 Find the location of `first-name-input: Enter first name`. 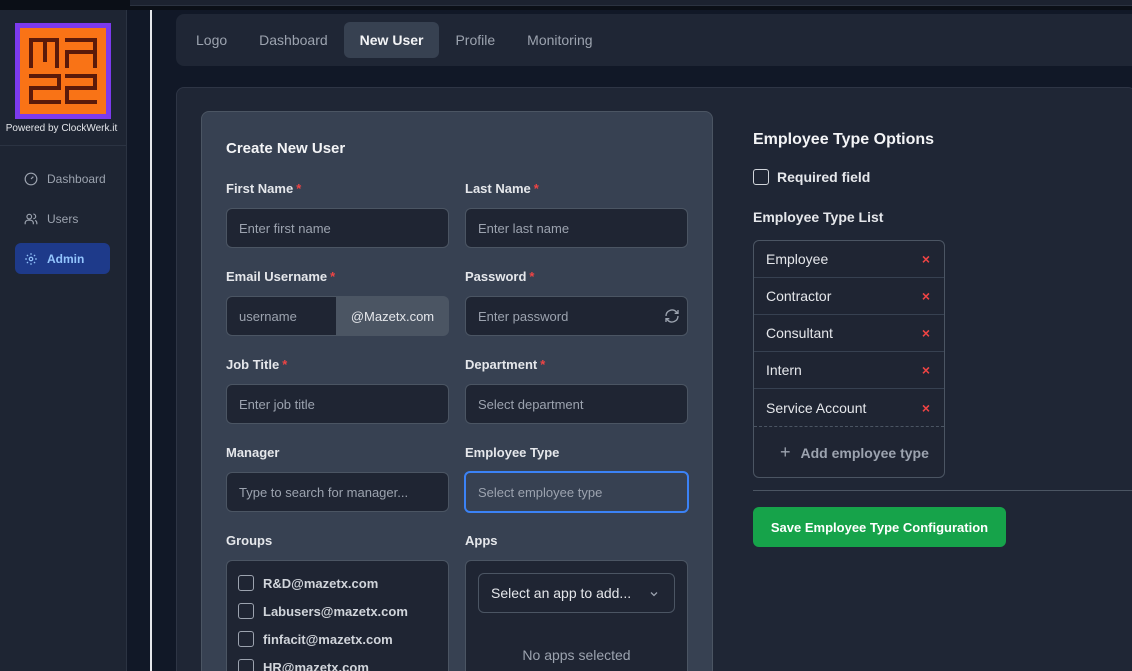

first-name-input: Enter first name is located at coordinates (337, 228).